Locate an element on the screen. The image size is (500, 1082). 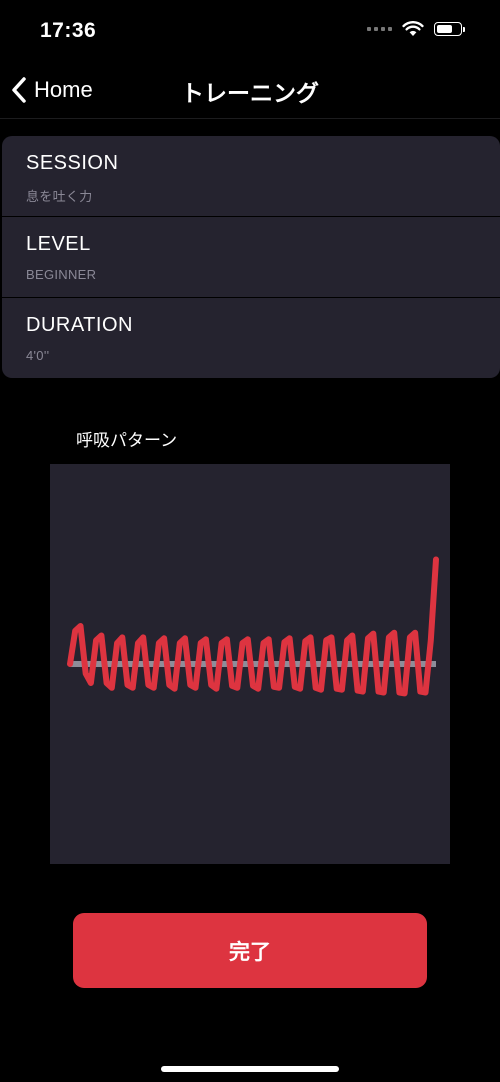
navigation-bar: Home トレーニング is located at coordinates (250, 91).